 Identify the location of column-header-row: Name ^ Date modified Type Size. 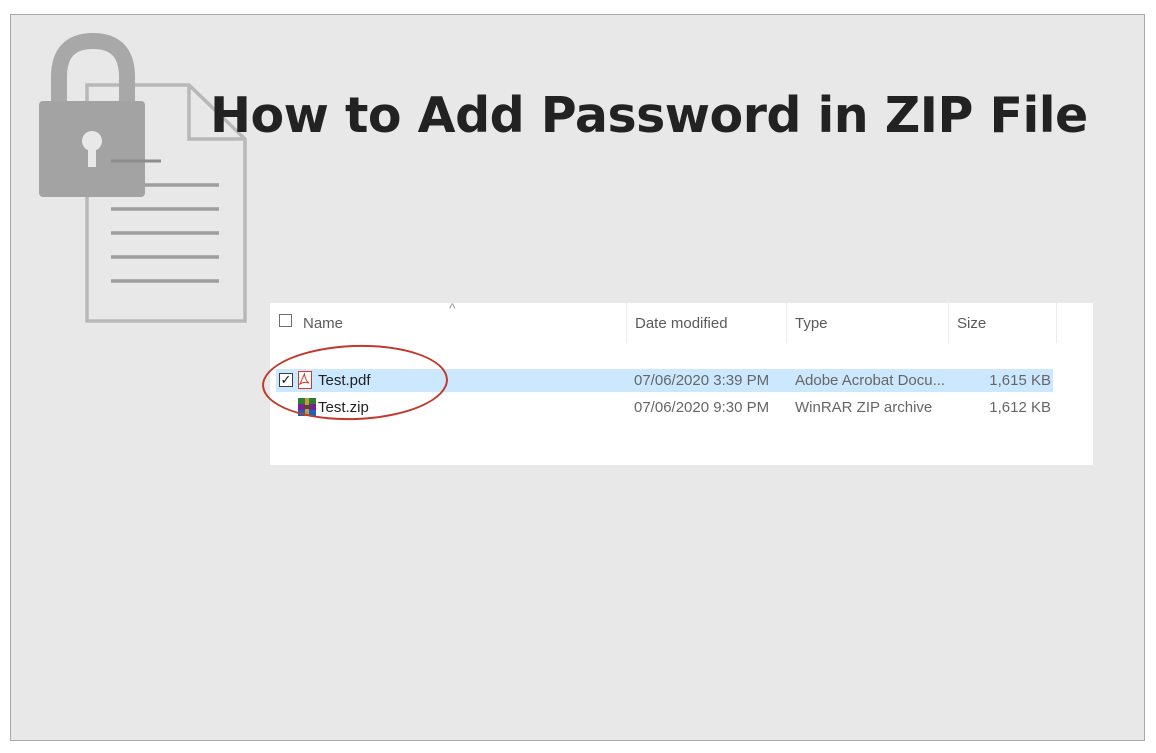
(681, 321).